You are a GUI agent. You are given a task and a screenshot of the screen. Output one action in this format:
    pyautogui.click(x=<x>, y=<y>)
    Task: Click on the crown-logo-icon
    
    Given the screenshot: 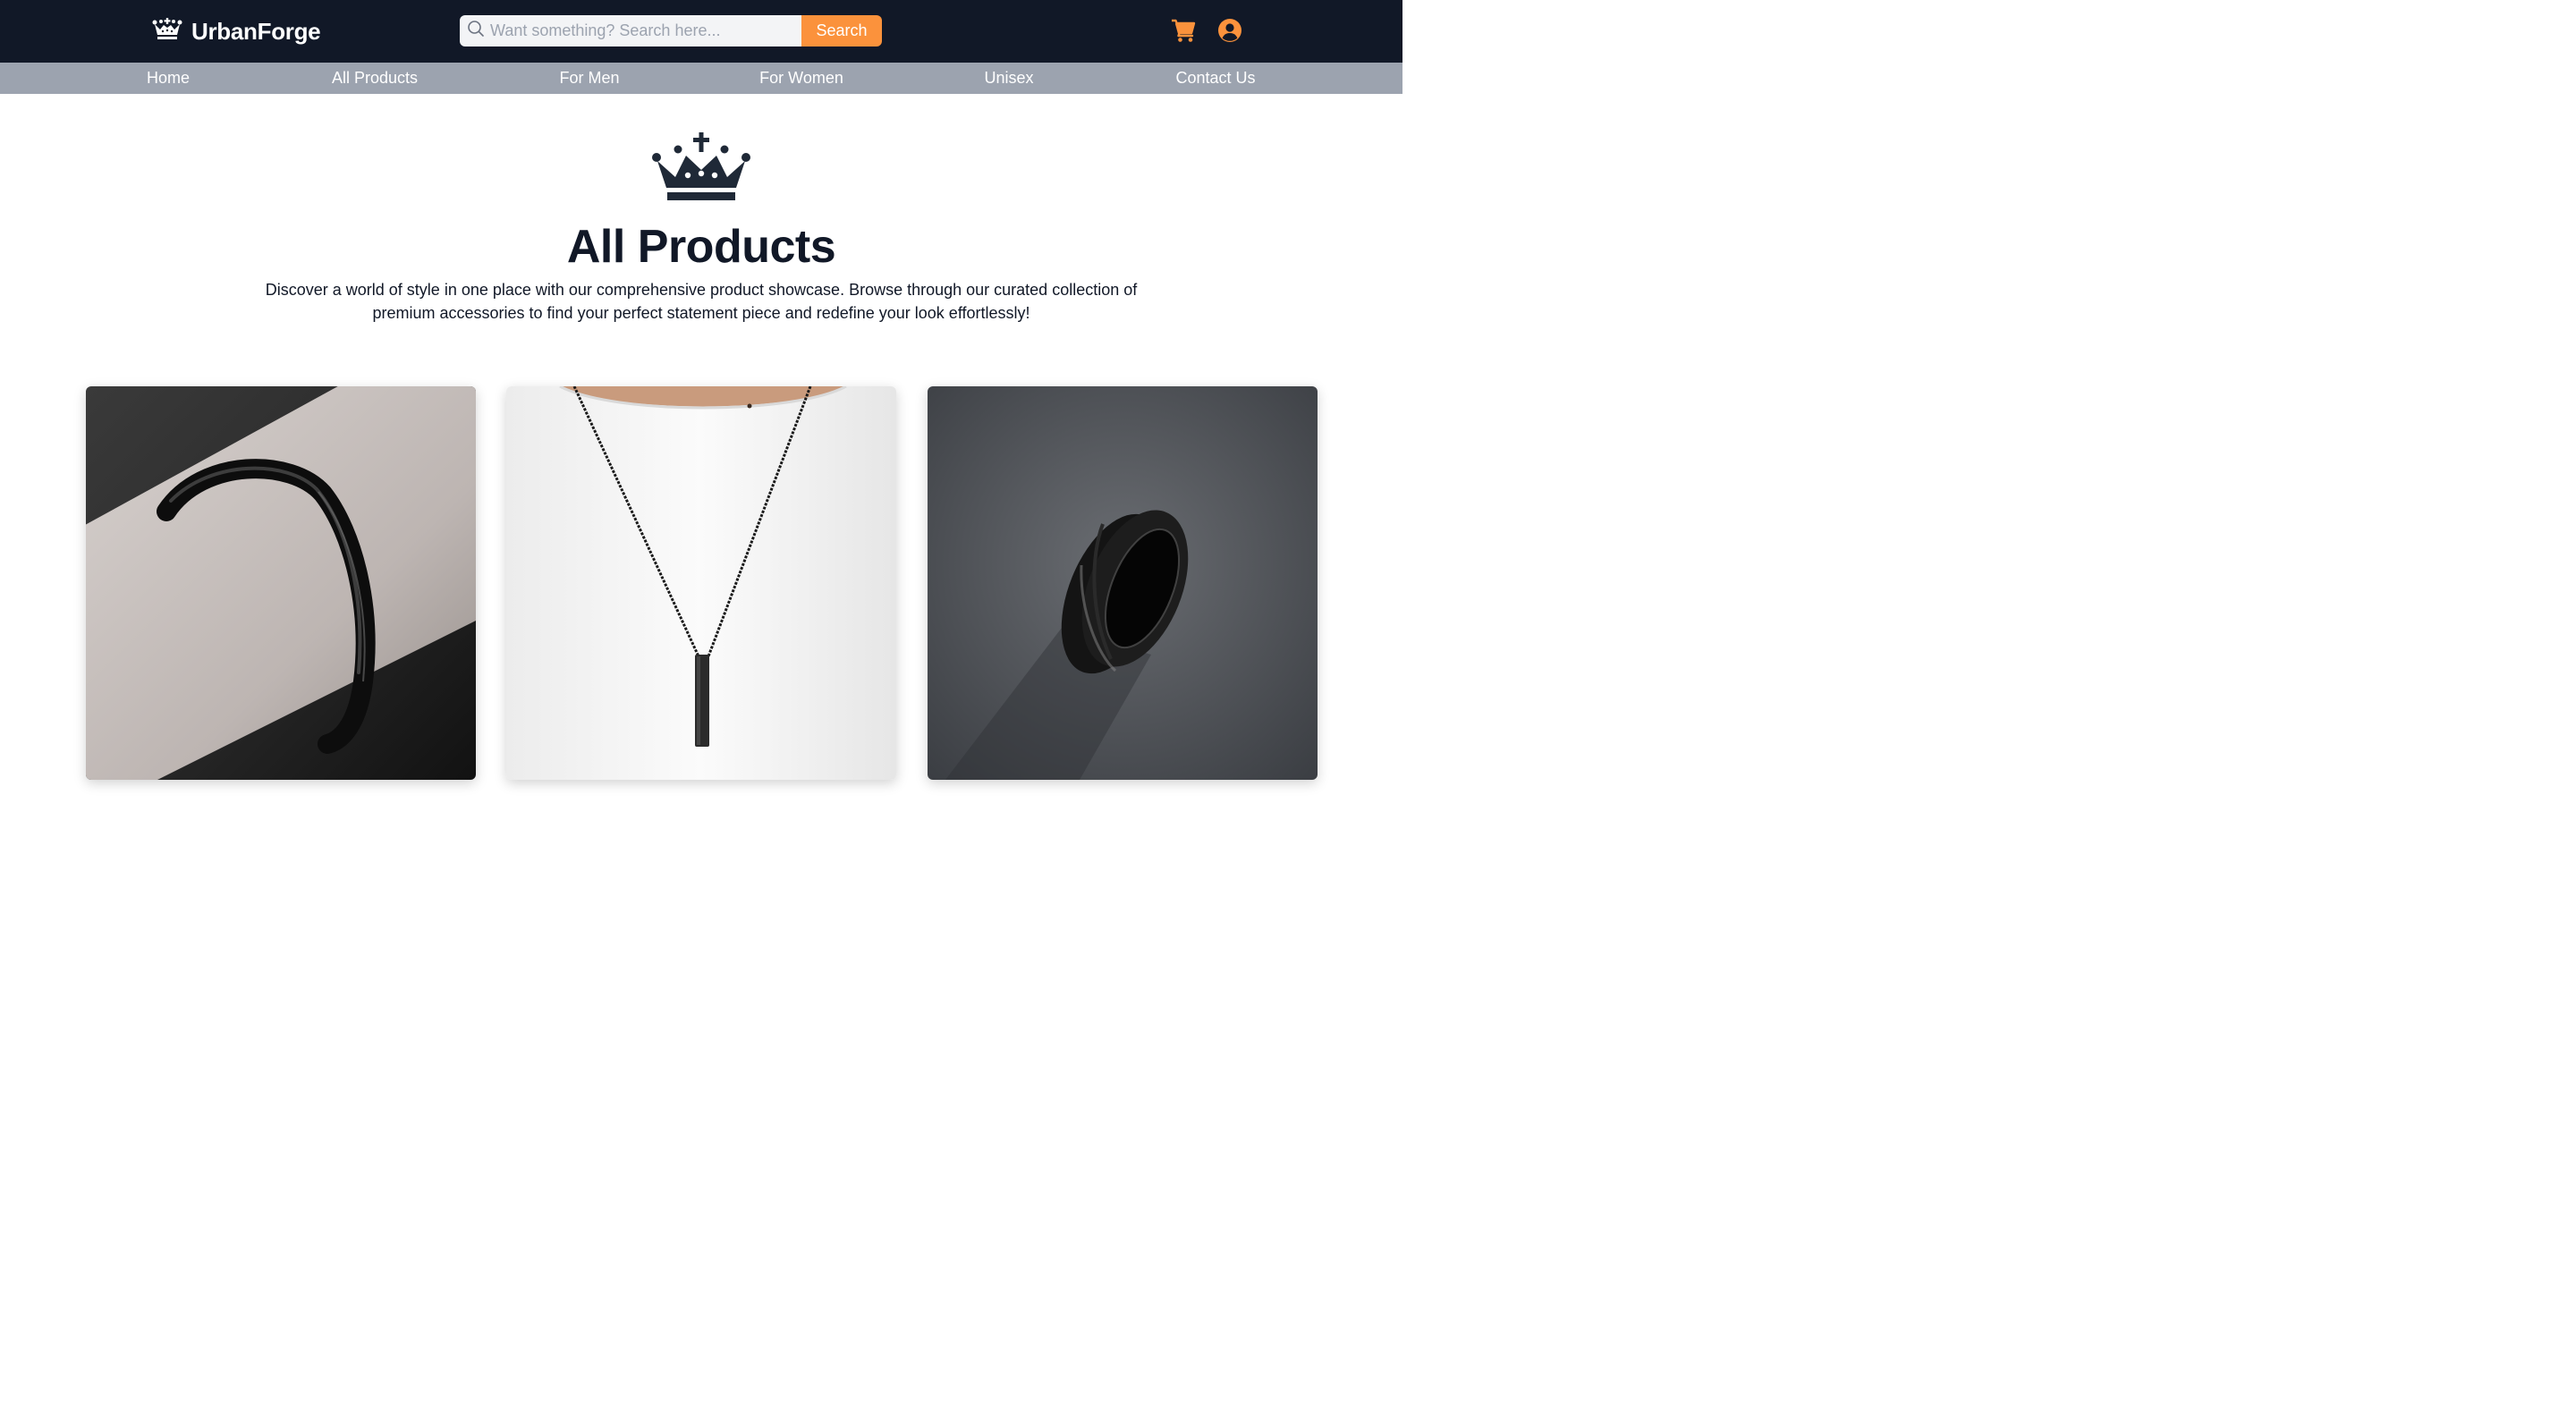 What is the action you would take?
    pyautogui.click(x=167, y=32)
    